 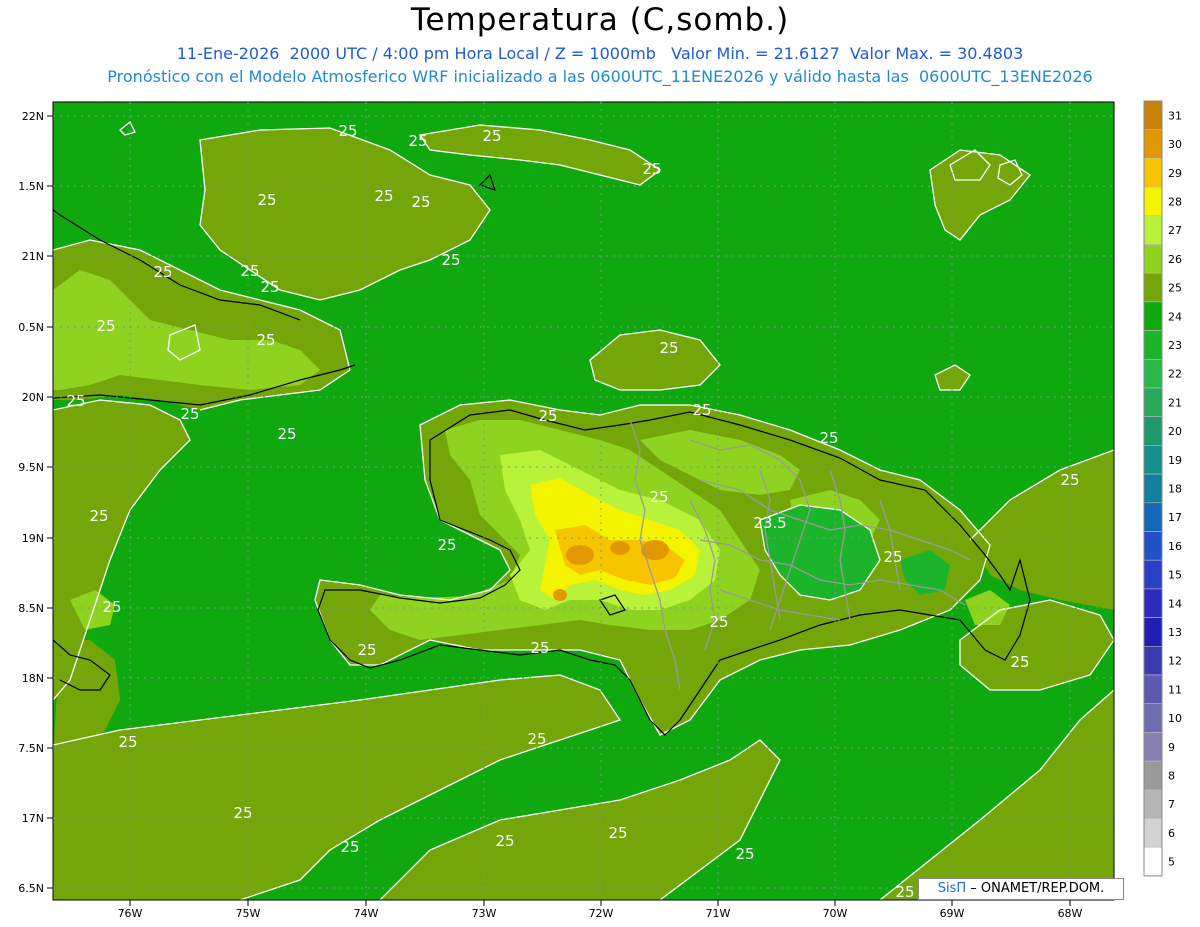 I want to click on lat-label: 18N, so click(x=33, y=678).